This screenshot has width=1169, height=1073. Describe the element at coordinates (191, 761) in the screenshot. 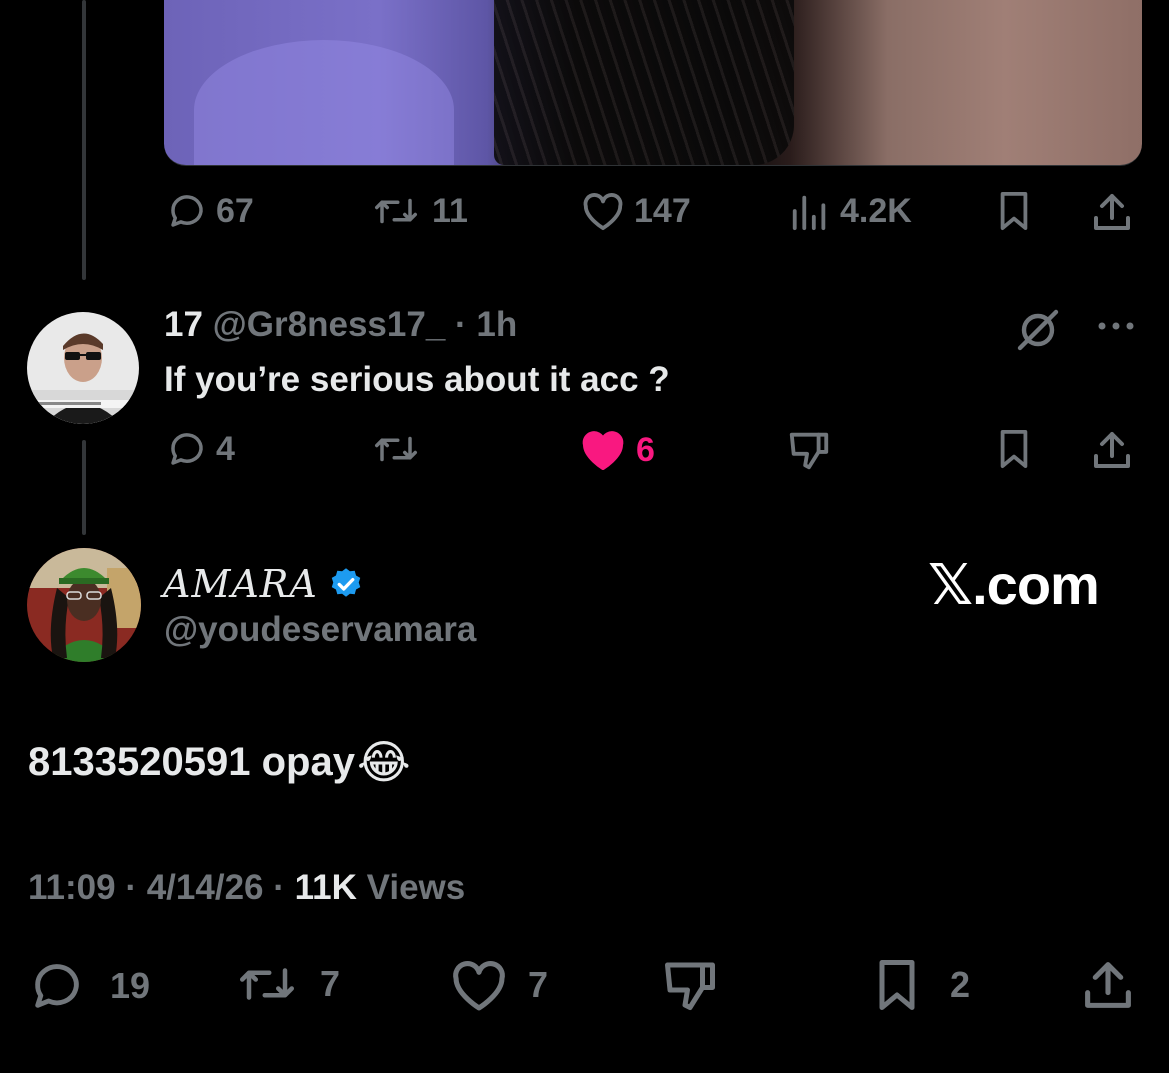

I see `post-text-body: 8133520591 opay` at that location.